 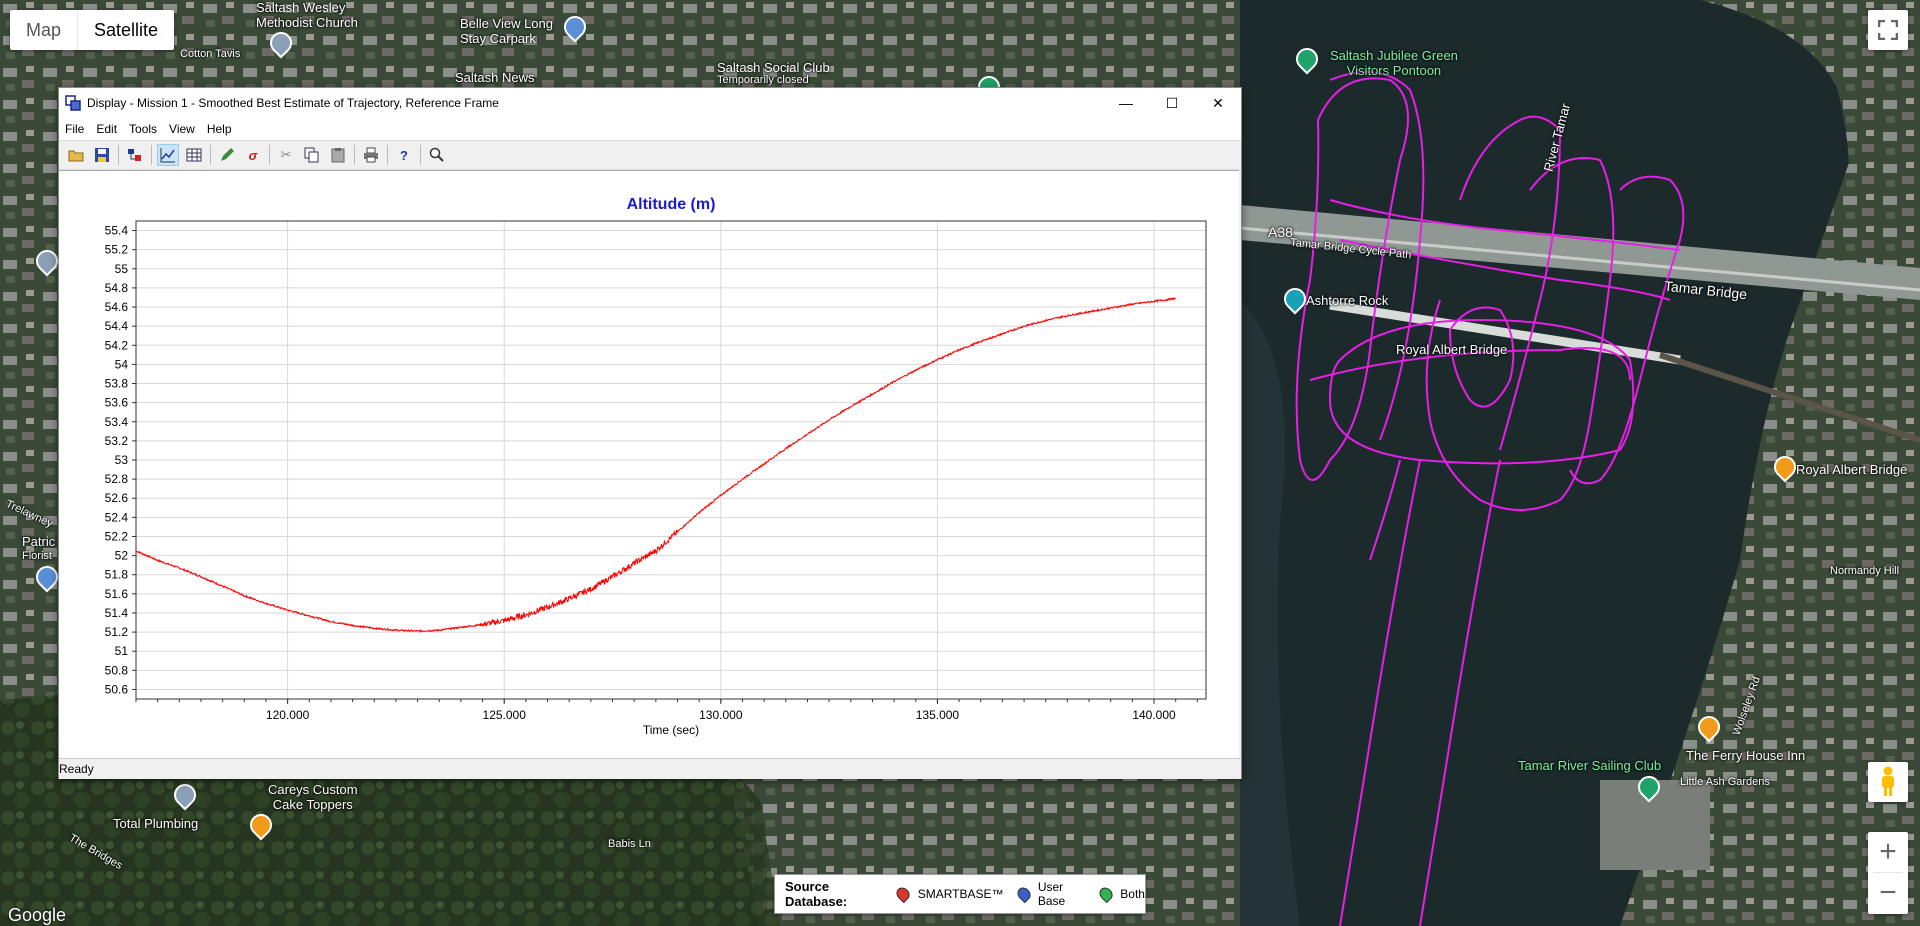 What do you see at coordinates (1865, 571) in the screenshot?
I see `map-label: Normandy Hill` at bounding box center [1865, 571].